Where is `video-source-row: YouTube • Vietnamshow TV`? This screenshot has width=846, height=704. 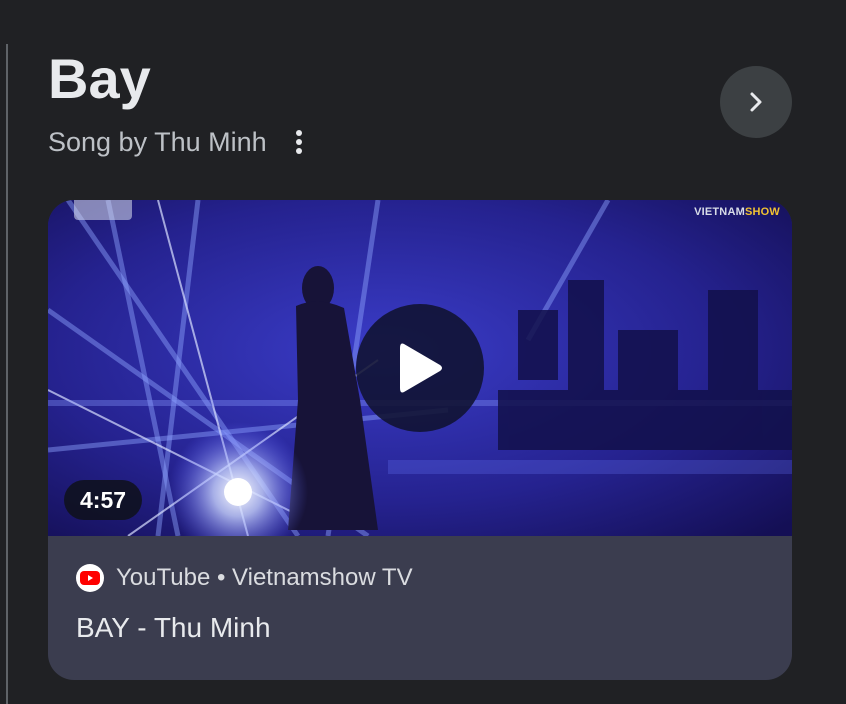
video-source-row: YouTube • Vietnamshow TV is located at coordinates (244, 578).